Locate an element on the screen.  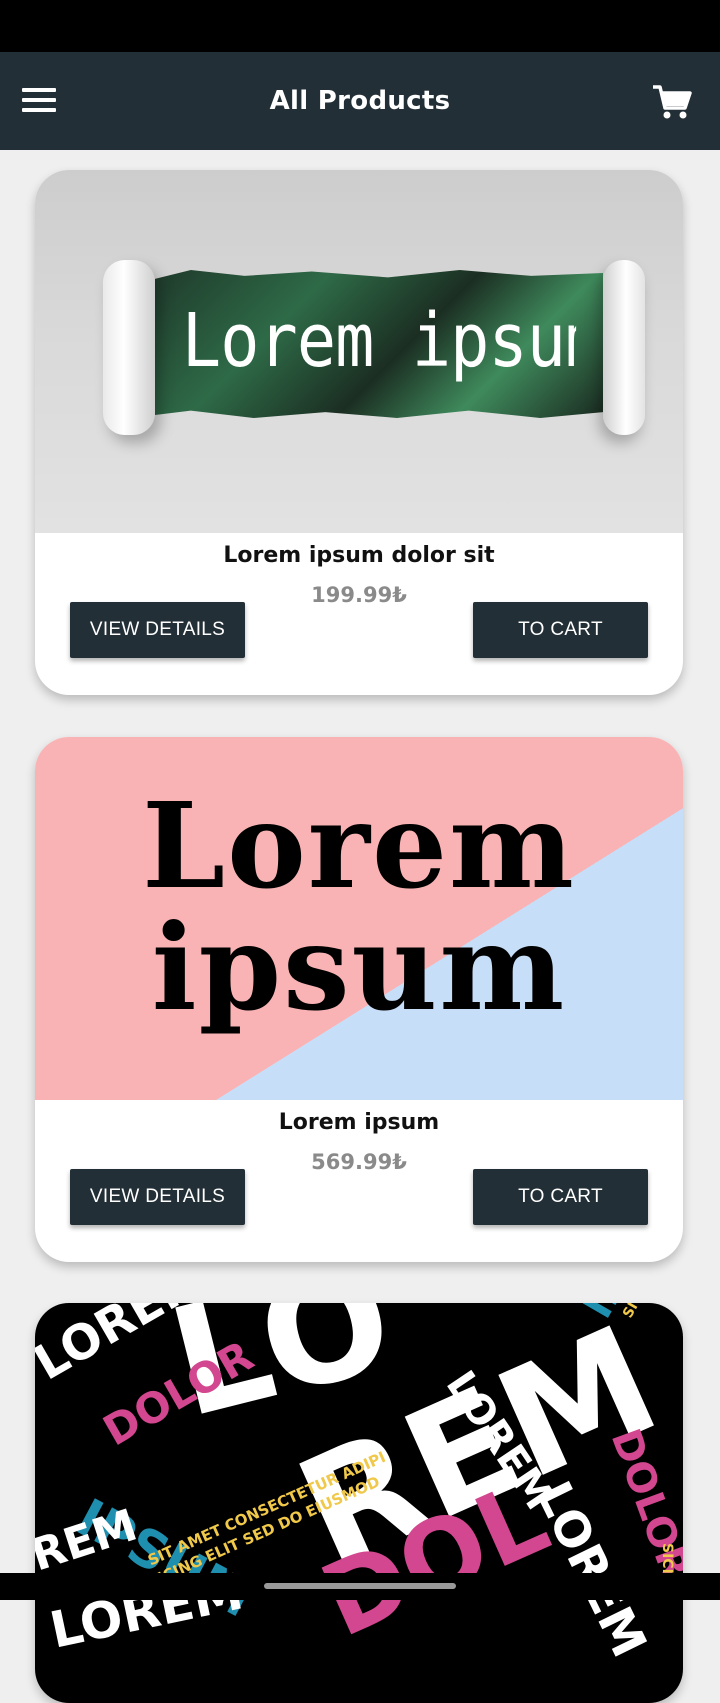
product-name: Lorem ipsum is located at coordinates (359, 1122).